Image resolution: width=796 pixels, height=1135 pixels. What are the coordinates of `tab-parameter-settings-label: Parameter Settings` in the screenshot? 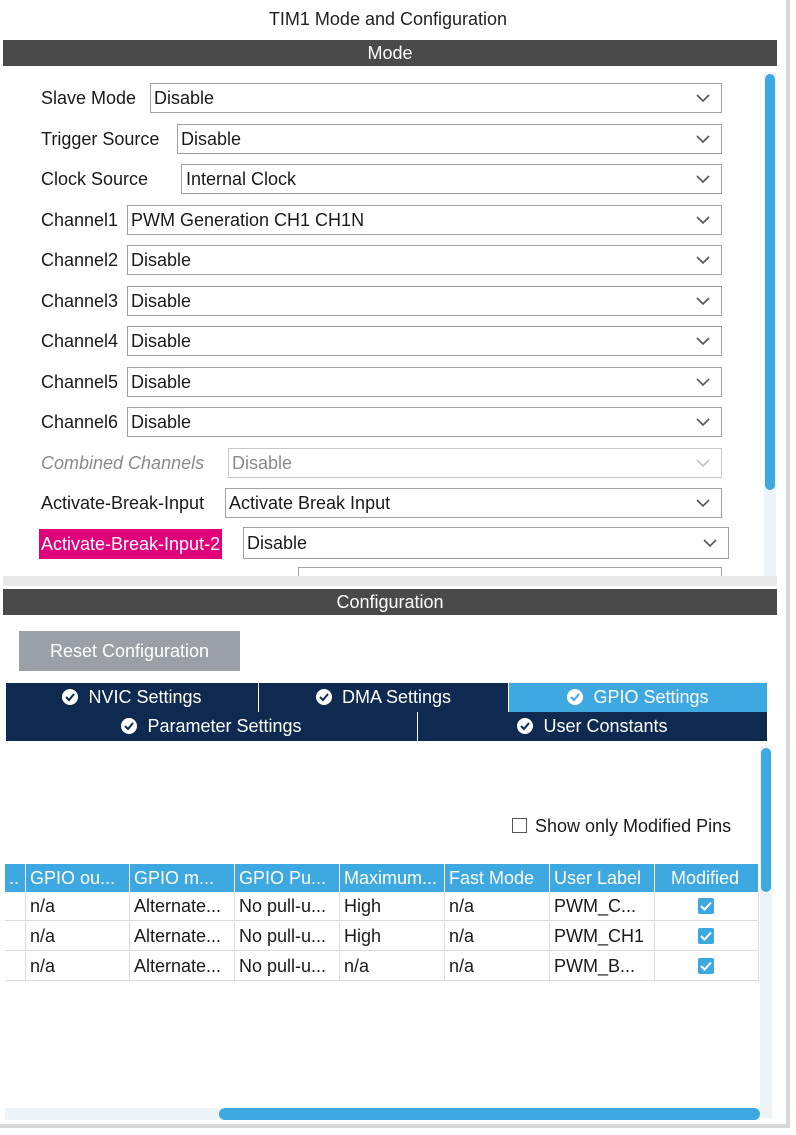 It's located at (224, 726).